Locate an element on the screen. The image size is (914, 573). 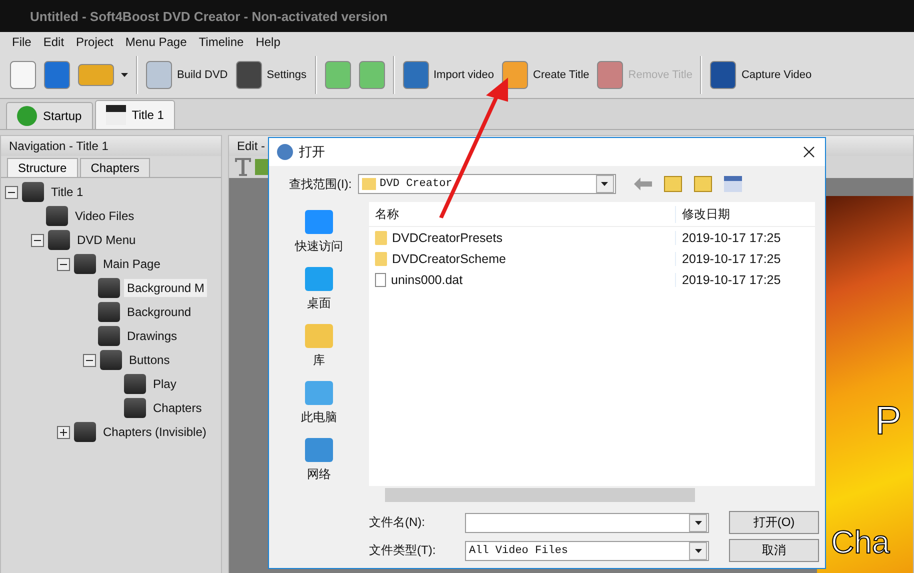
panel-tab: Structure is located at coordinates (42, 167).